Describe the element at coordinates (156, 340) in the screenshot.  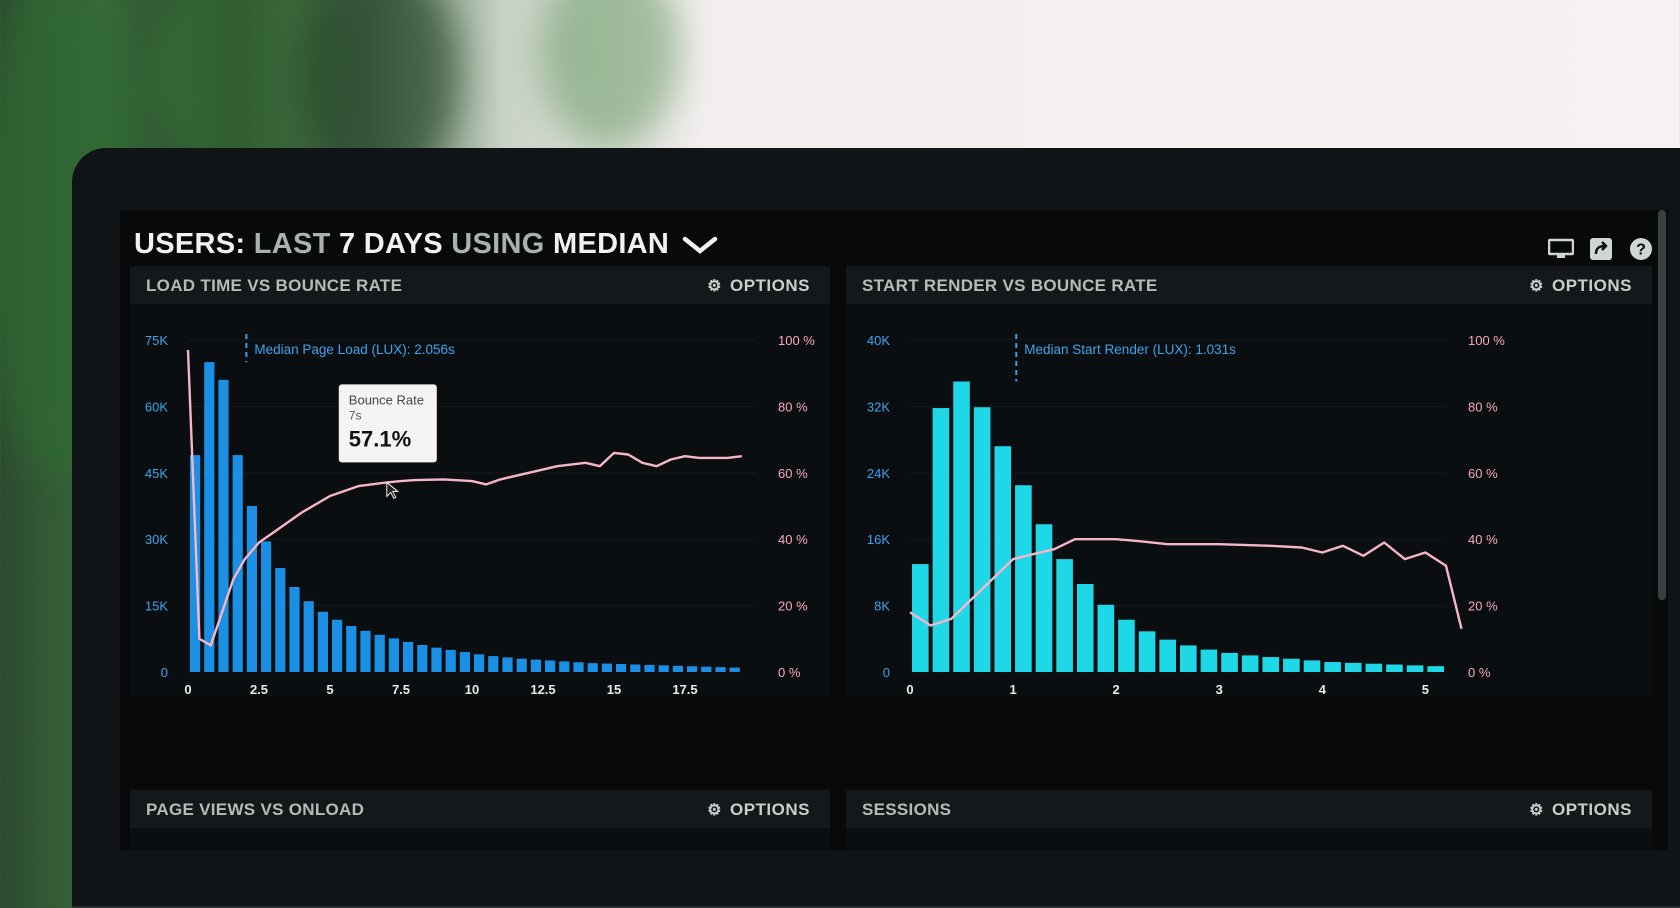
I see `y-tick-label: 75K` at that location.